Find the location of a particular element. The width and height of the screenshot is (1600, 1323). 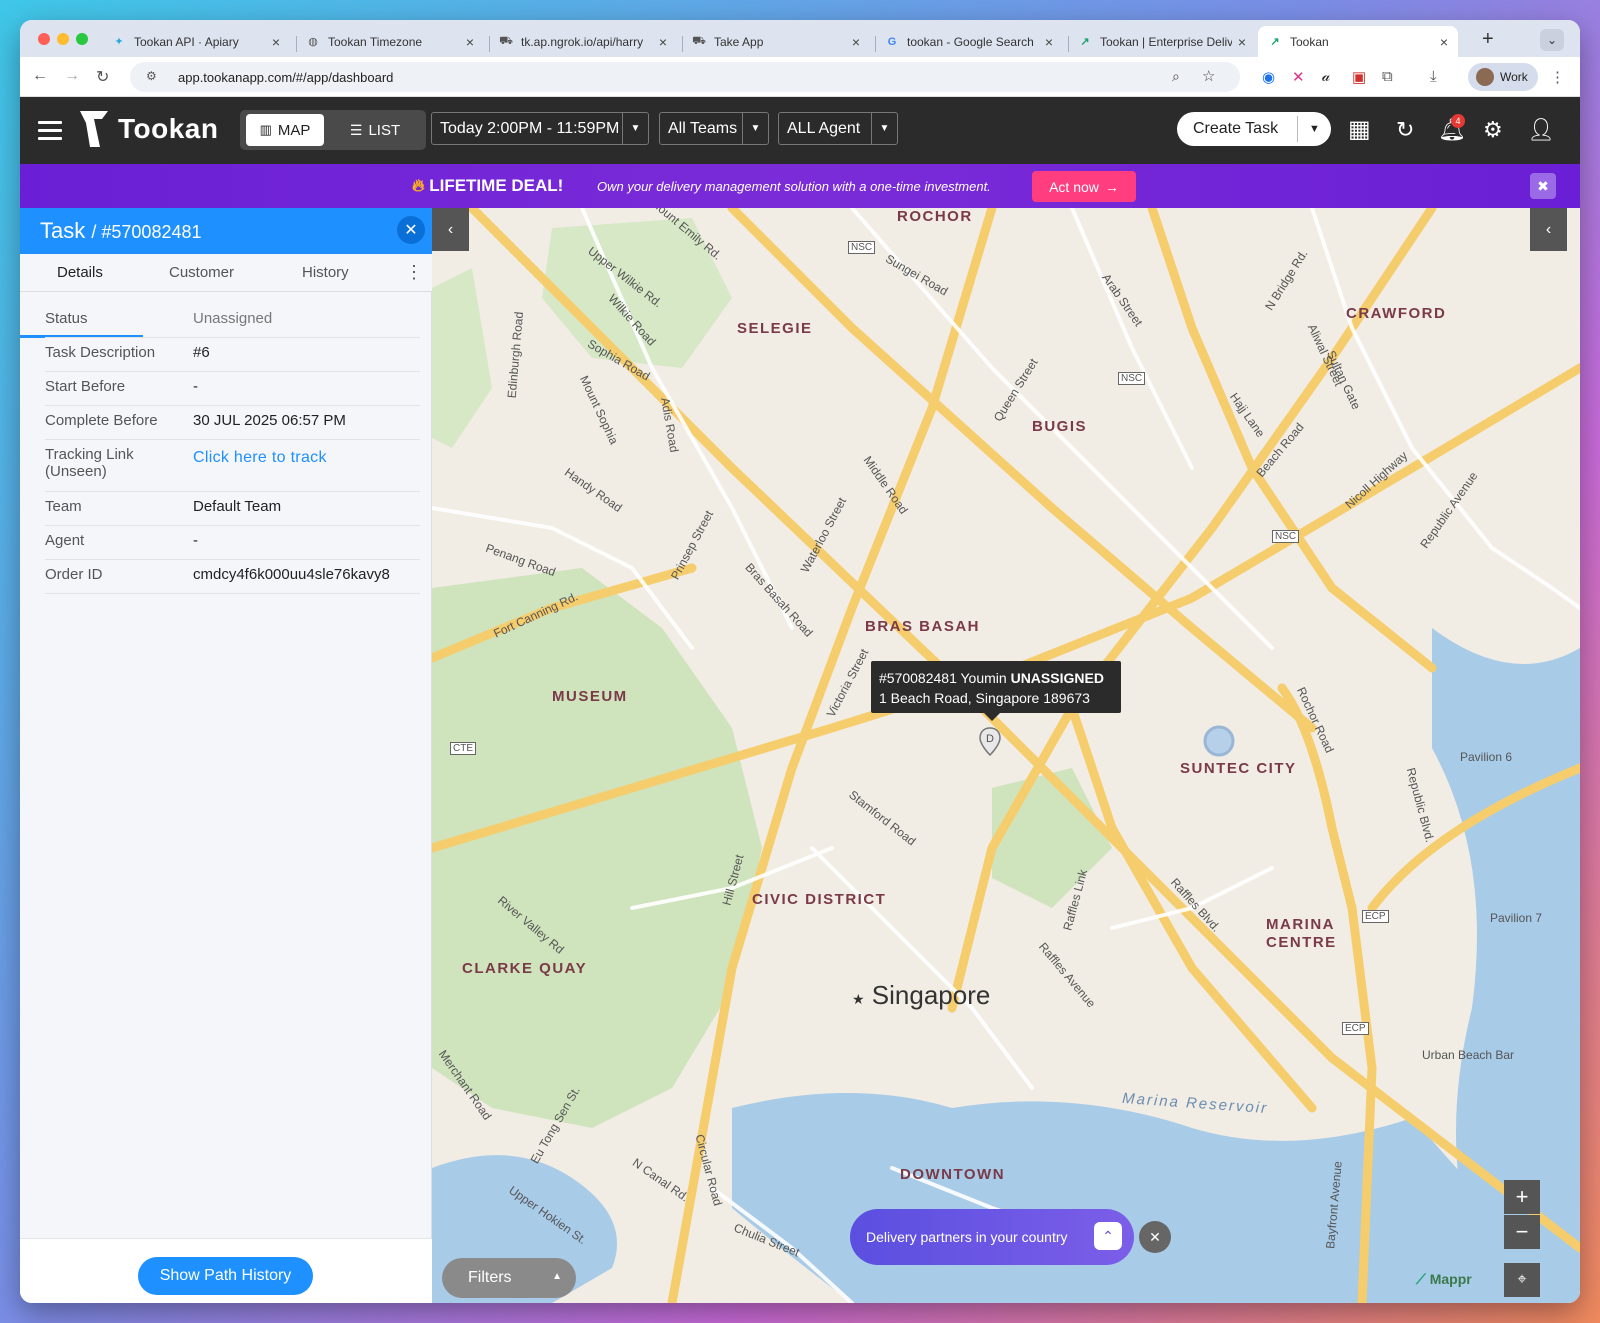

extensions-puzzle-icon: ⧉ is located at coordinates (1387, 76).